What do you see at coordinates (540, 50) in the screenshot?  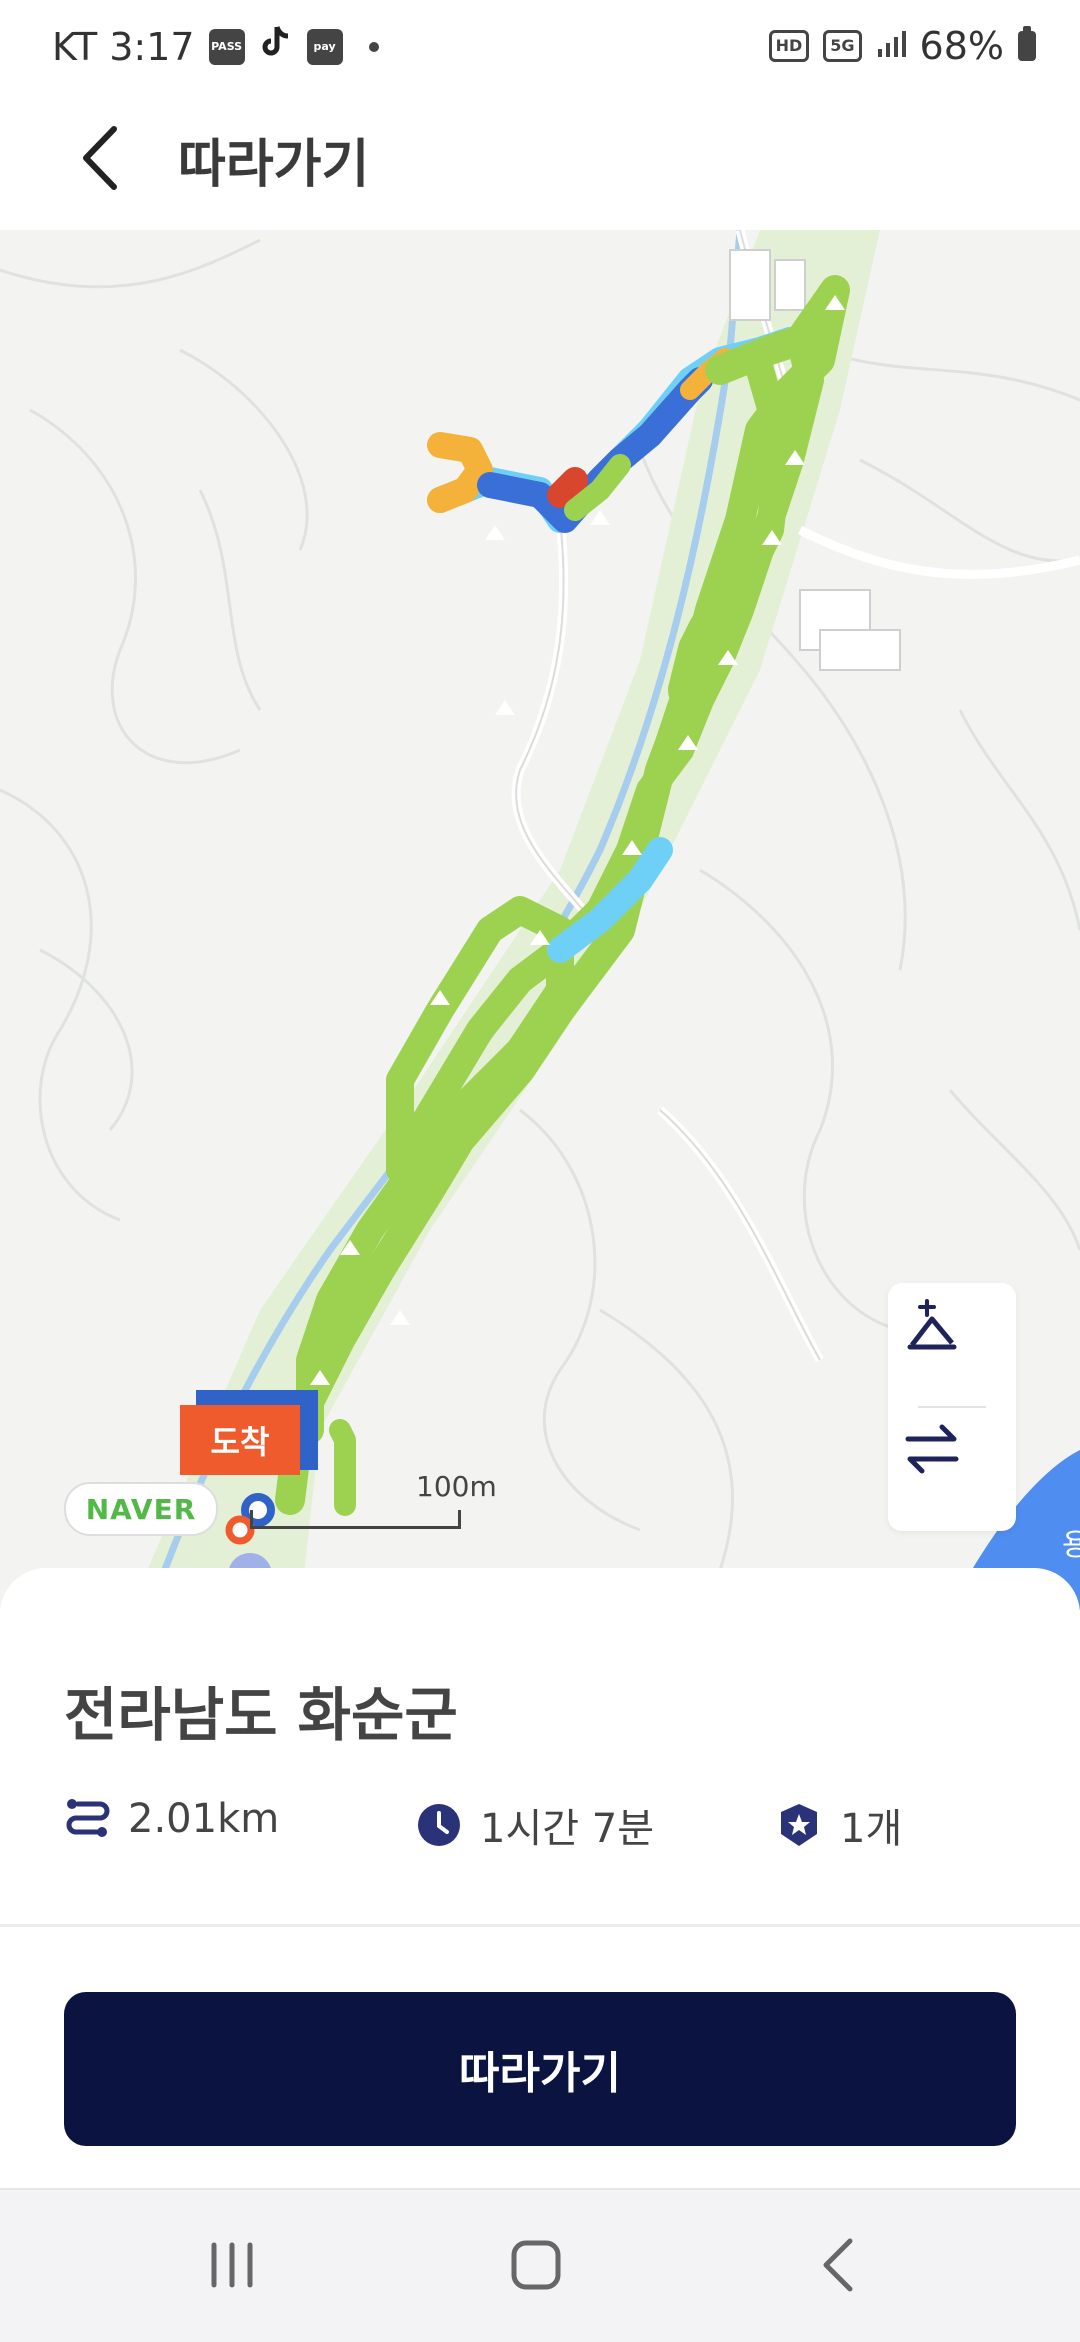 I see `status-bar: KT 3:17 PASS pay HD 5G 68%` at bounding box center [540, 50].